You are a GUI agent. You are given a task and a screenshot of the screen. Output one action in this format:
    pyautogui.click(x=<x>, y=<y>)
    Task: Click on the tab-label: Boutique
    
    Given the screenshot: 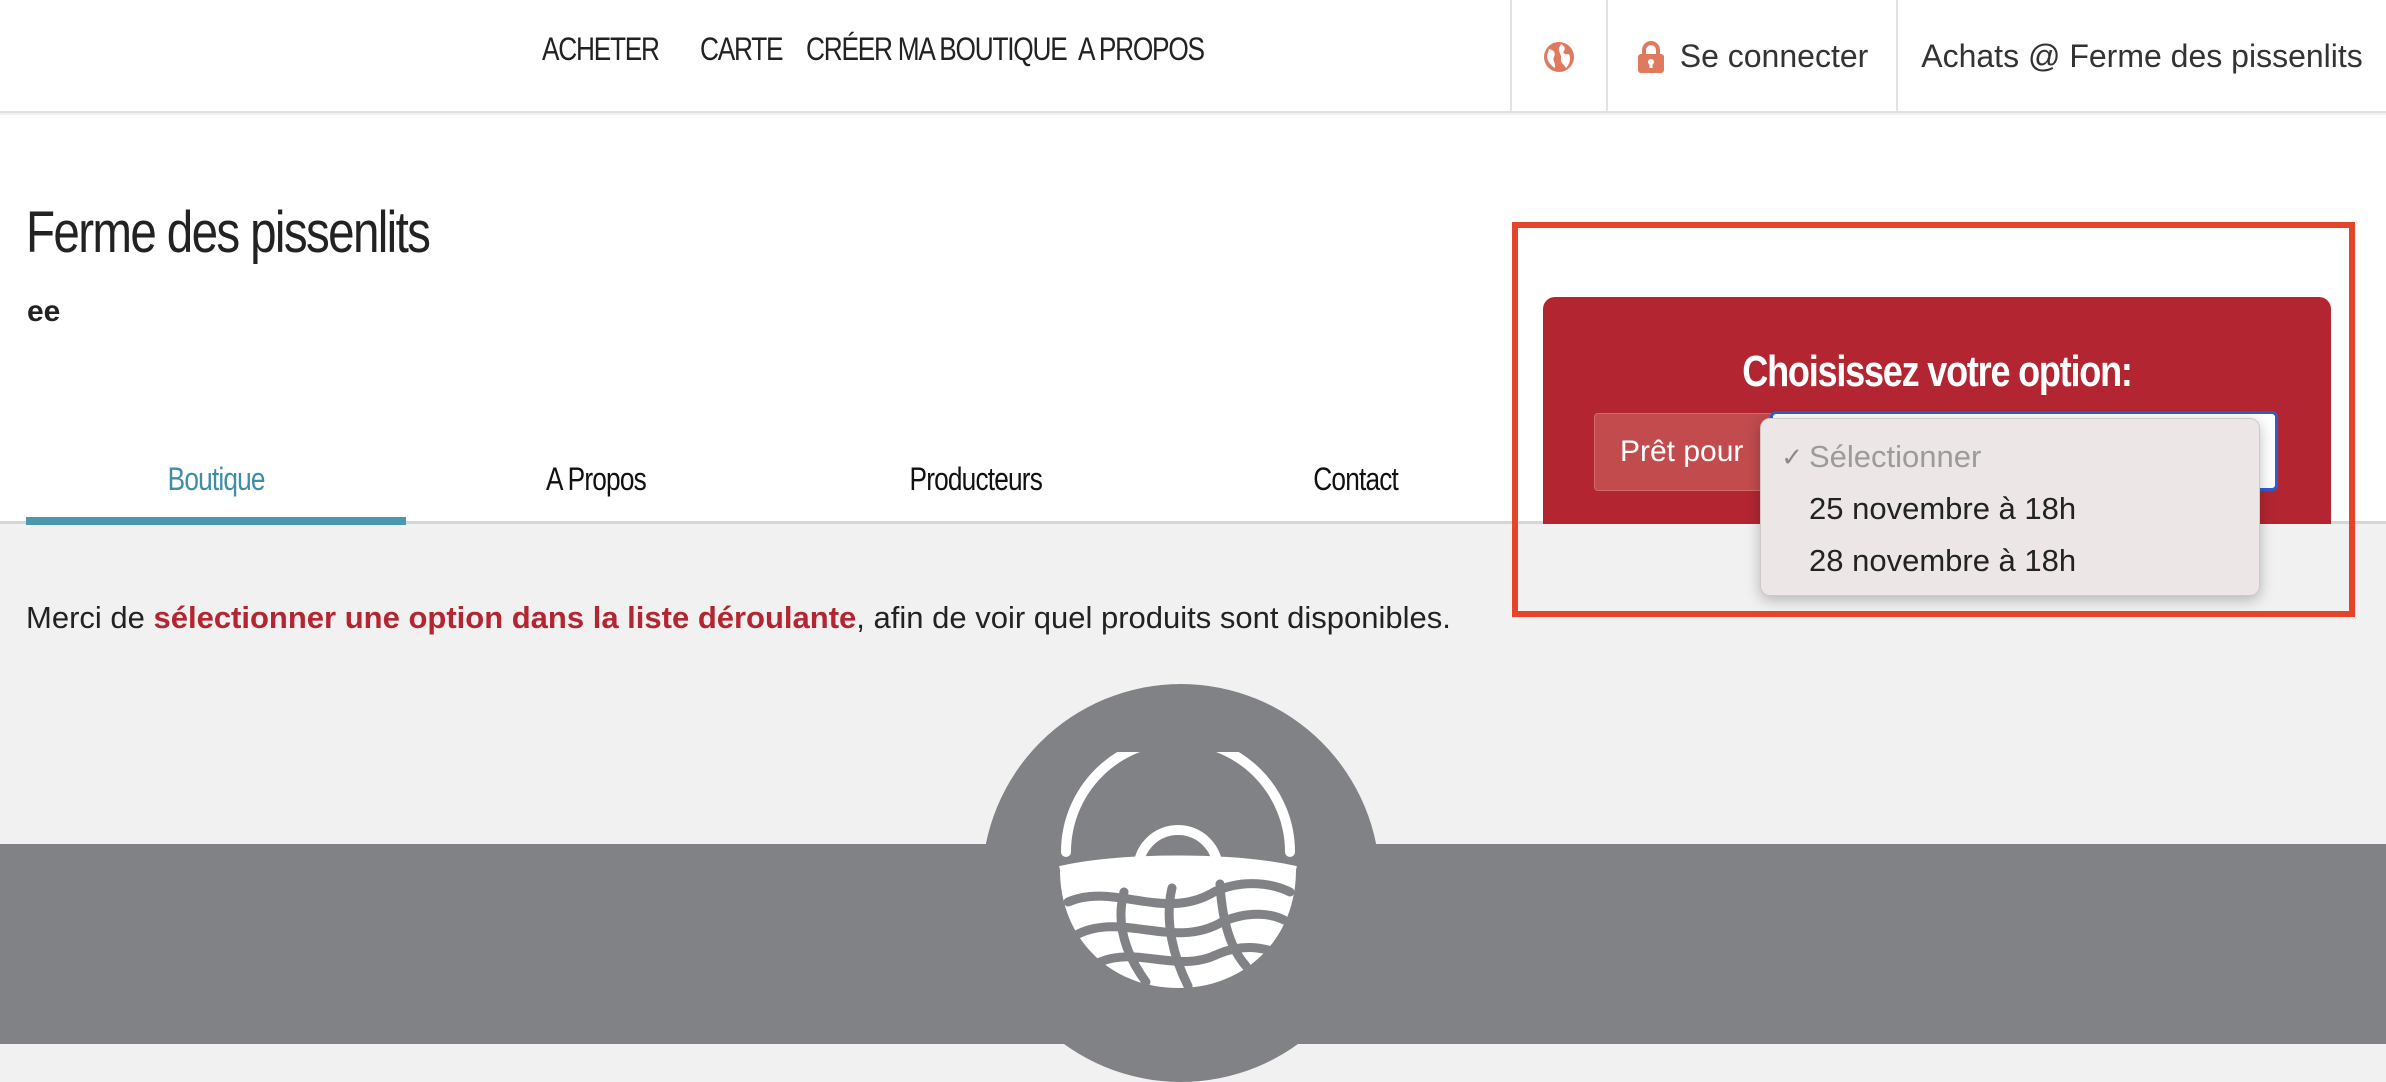 What is the action you would take?
    pyautogui.click(x=216, y=479)
    